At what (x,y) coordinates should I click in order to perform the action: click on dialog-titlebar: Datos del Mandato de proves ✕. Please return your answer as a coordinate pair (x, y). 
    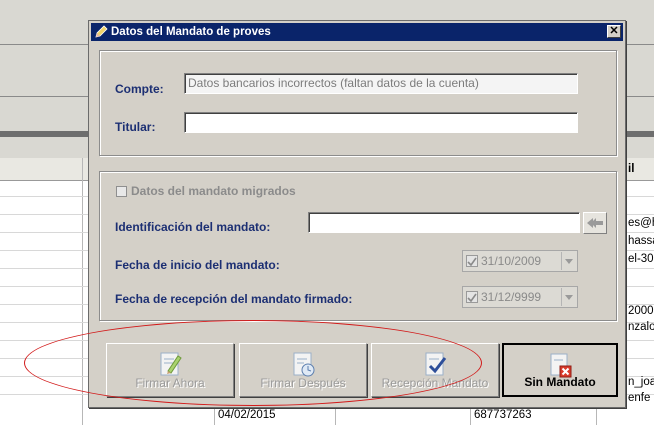
    Looking at the image, I should click on (357, 32).